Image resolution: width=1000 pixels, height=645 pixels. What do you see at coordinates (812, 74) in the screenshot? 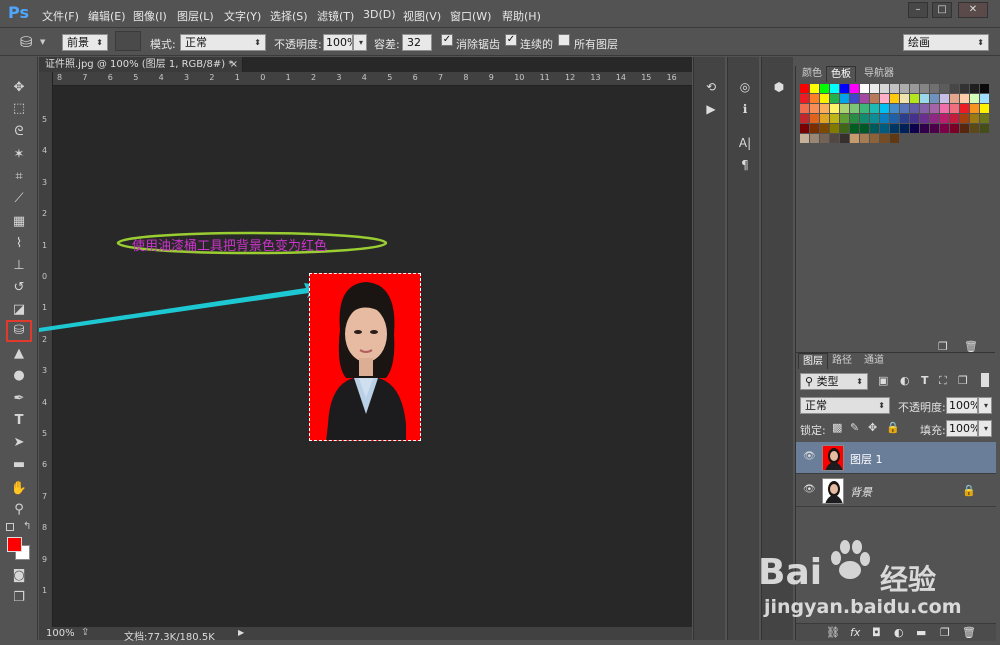
I see `tab-color: 颜色` at bounding box center [812, 74].